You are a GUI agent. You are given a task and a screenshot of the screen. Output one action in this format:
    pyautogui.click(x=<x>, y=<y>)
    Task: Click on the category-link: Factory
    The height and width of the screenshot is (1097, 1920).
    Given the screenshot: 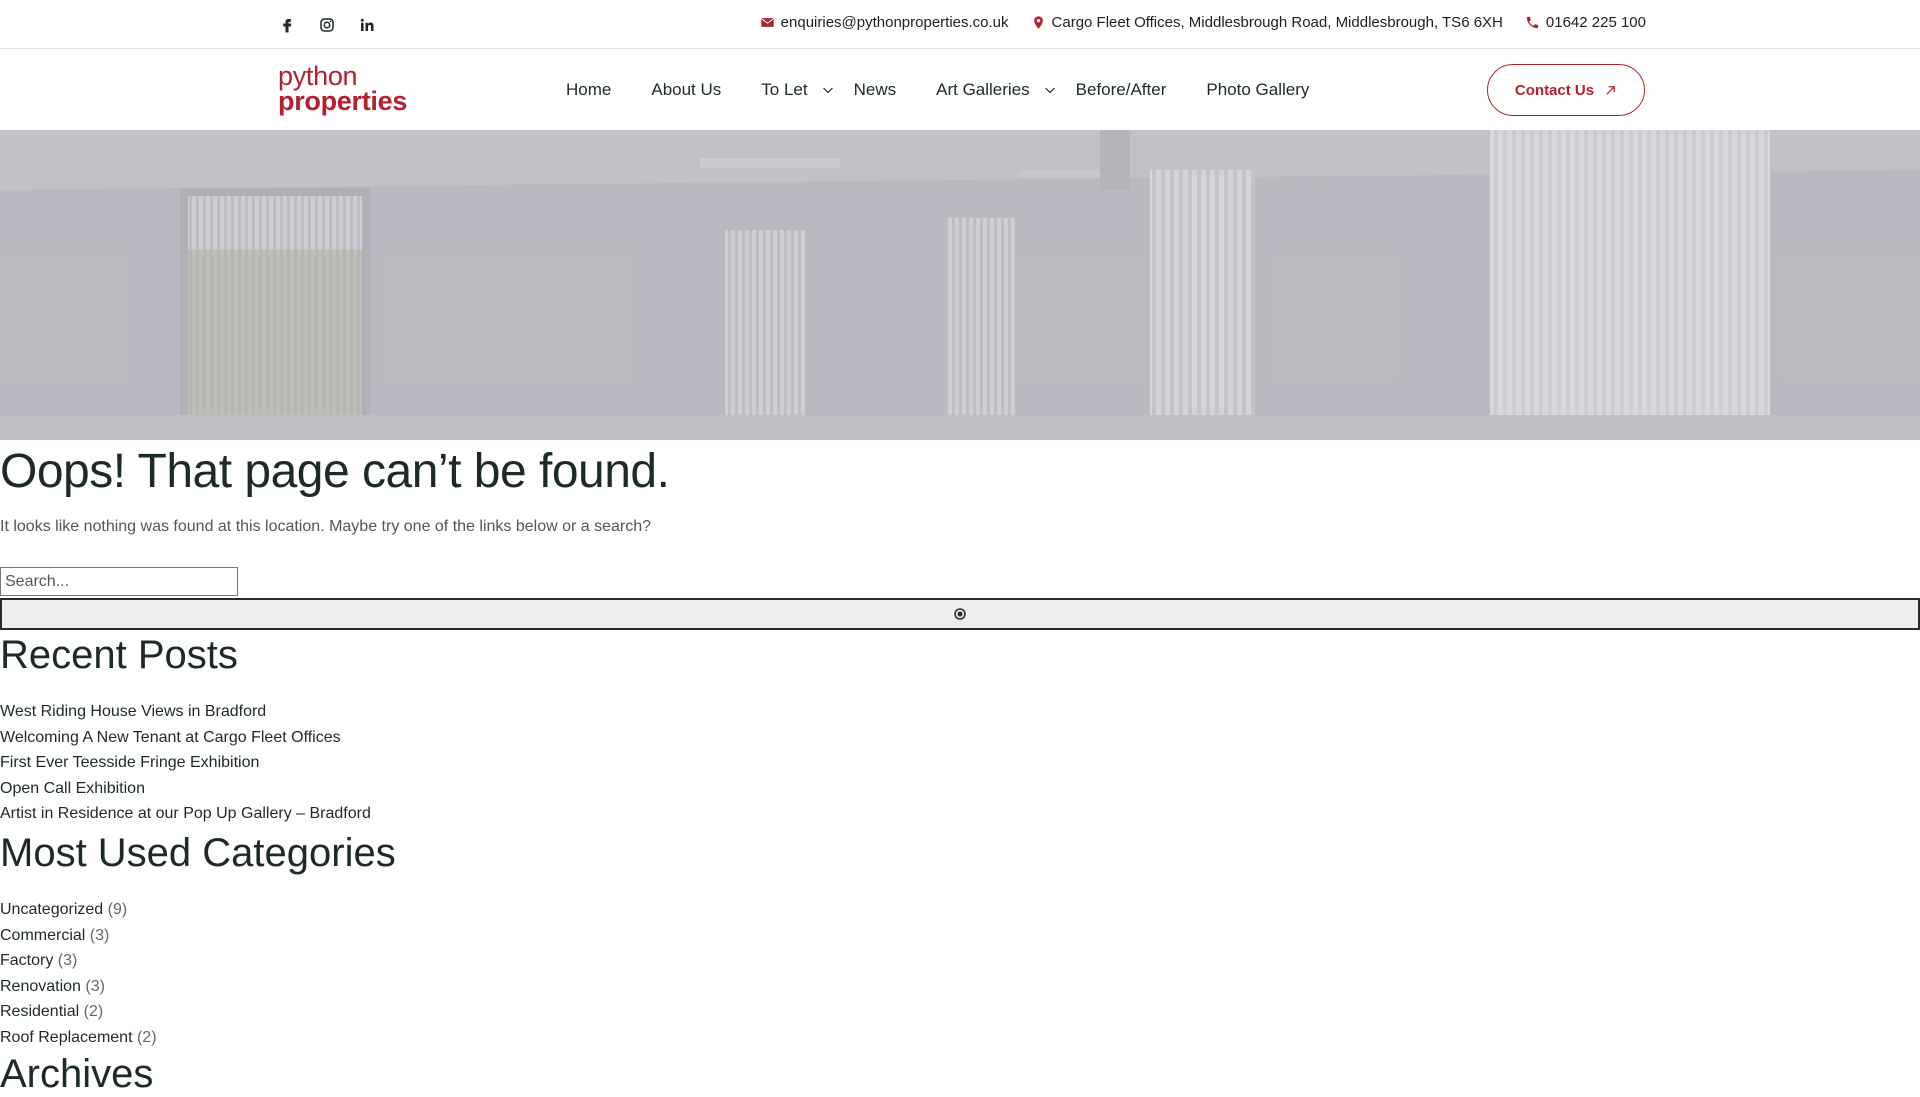 What is the action you would take?
    pyautogui.click(x=26, y=960)
    